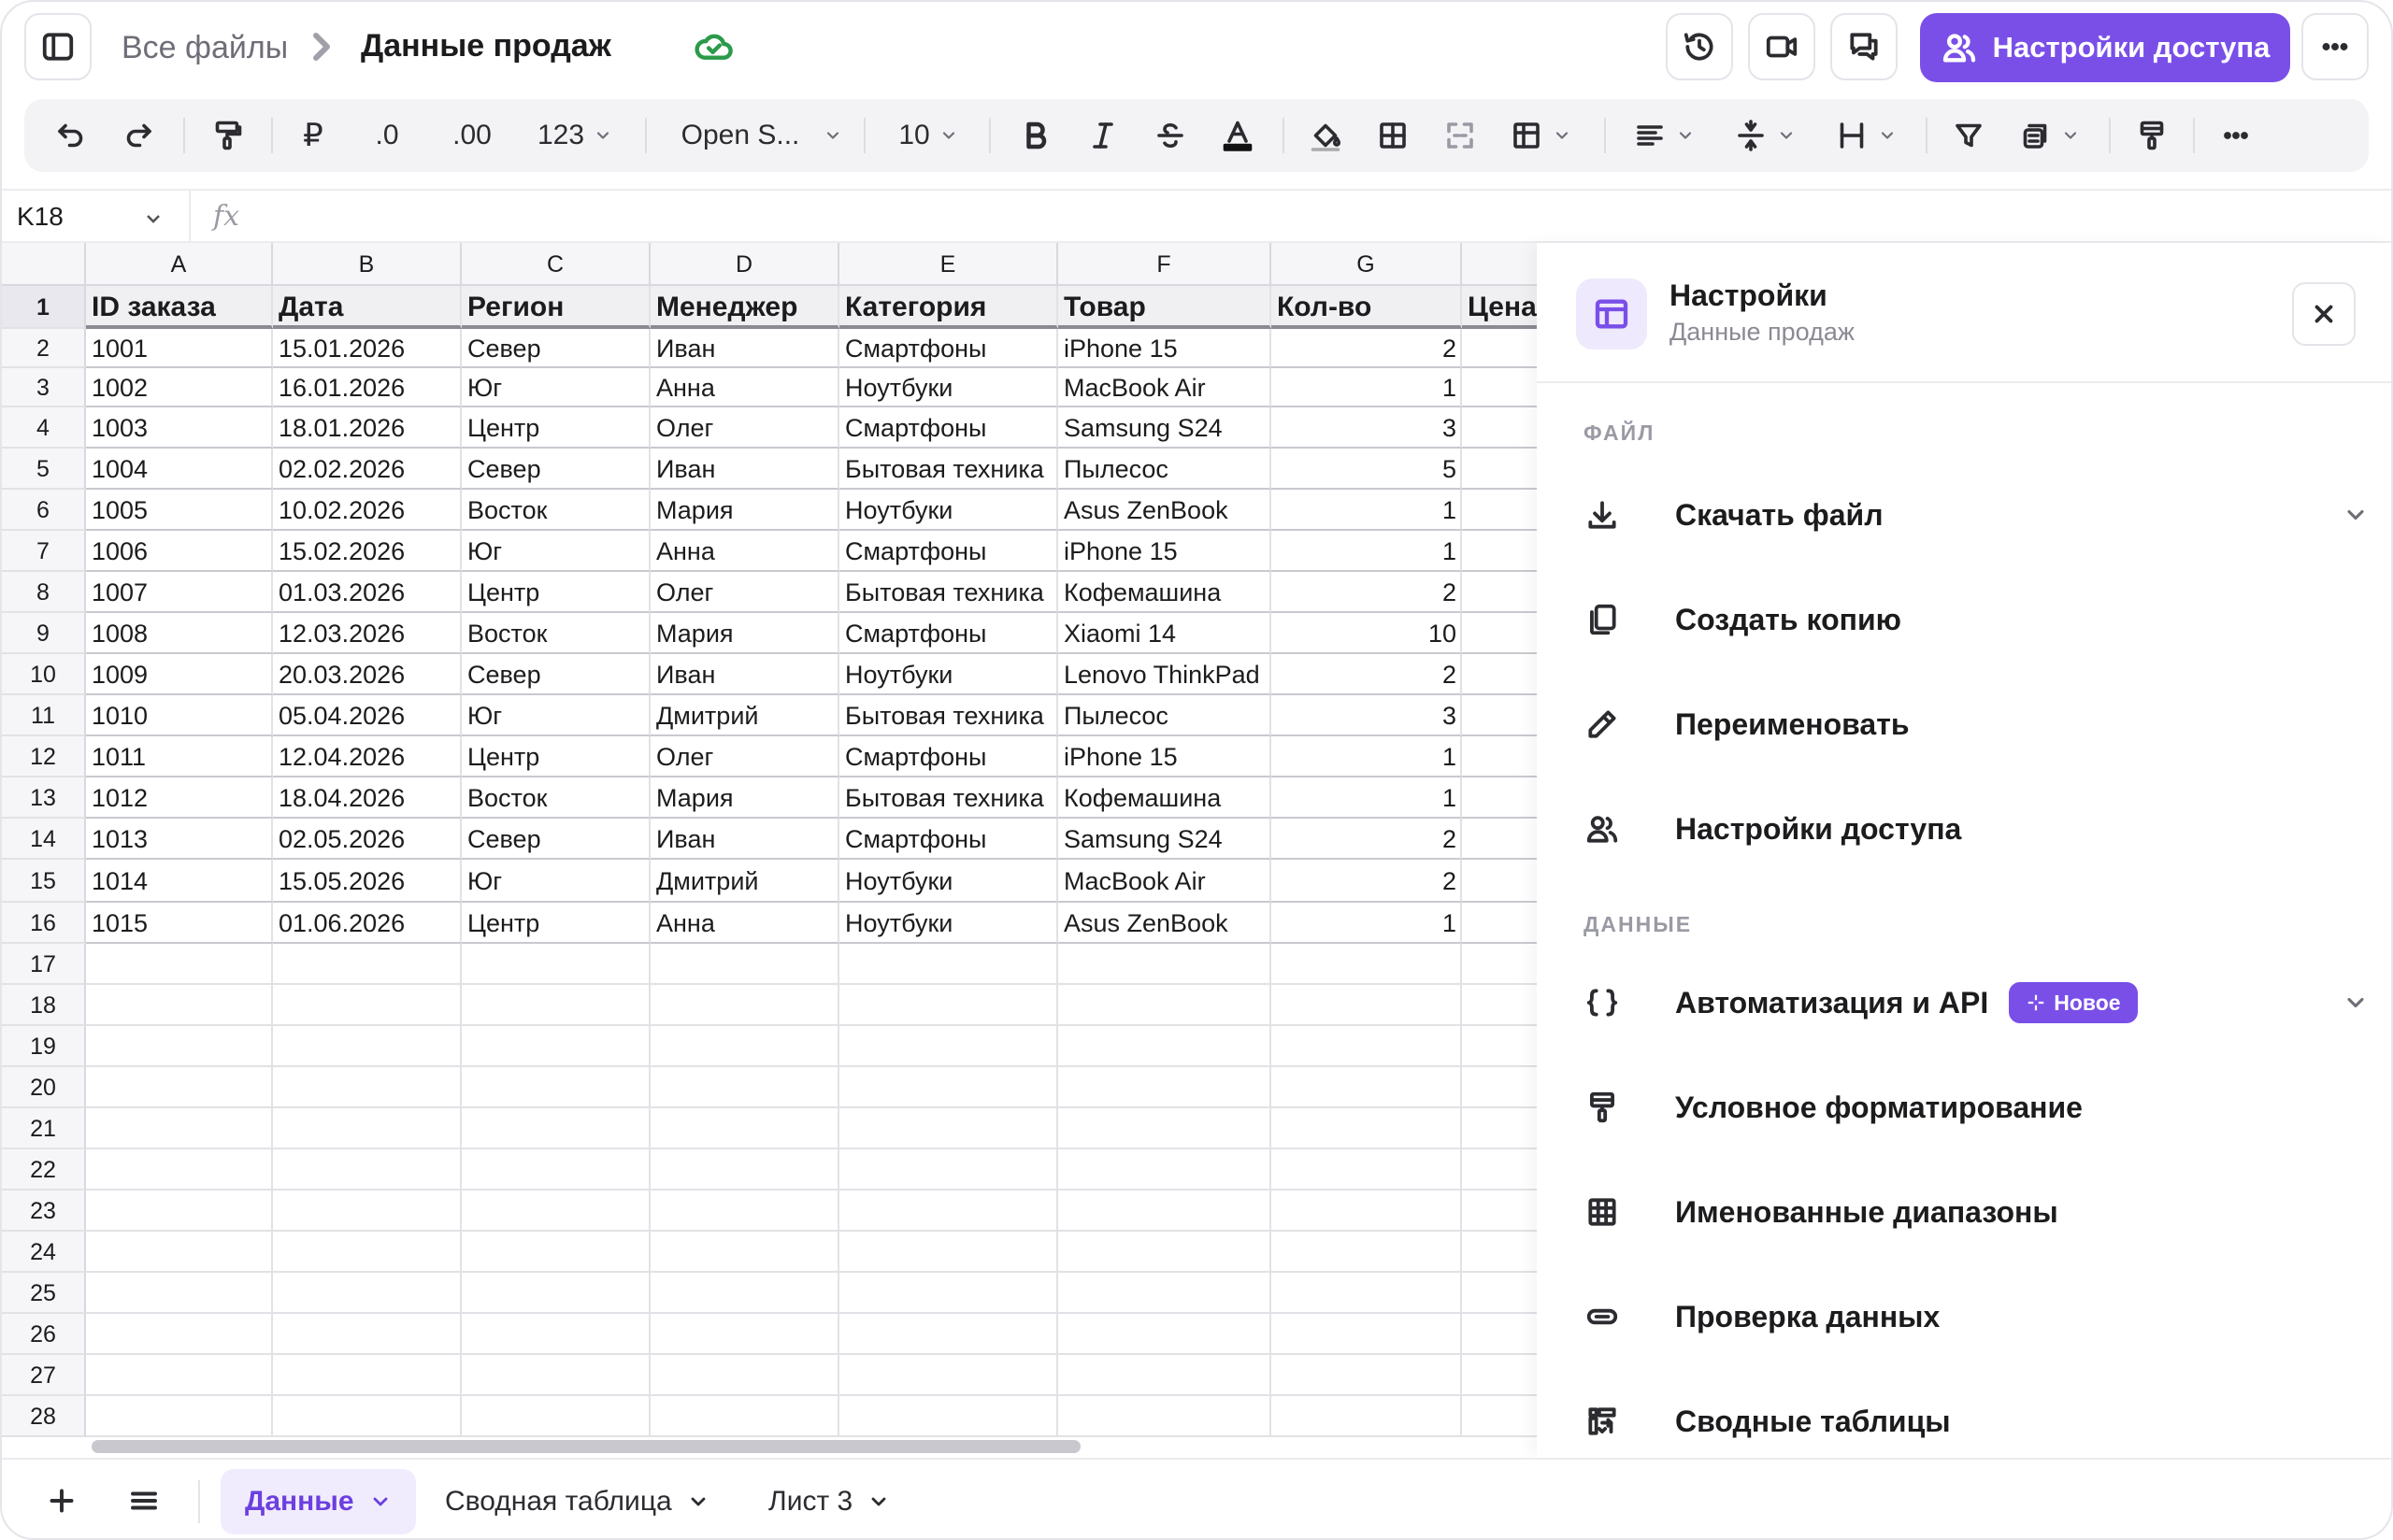  Describe the element at coordinates (44, 1046) in the screenshot. I see `row-header: 19` at that location.